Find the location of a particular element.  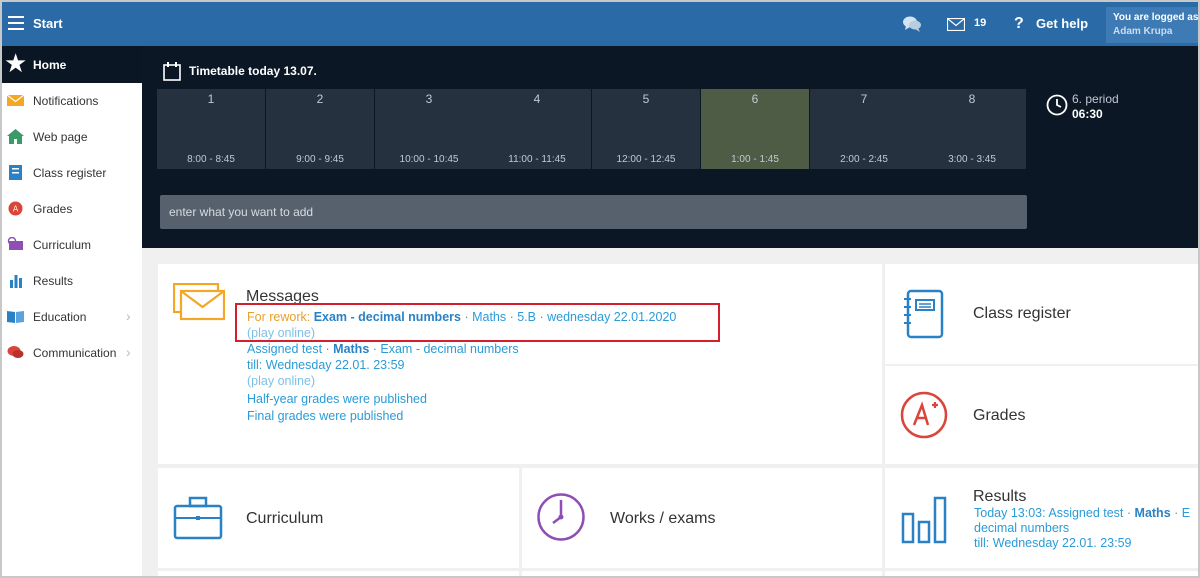

clock-icon is located at coordinates (1057, 105).